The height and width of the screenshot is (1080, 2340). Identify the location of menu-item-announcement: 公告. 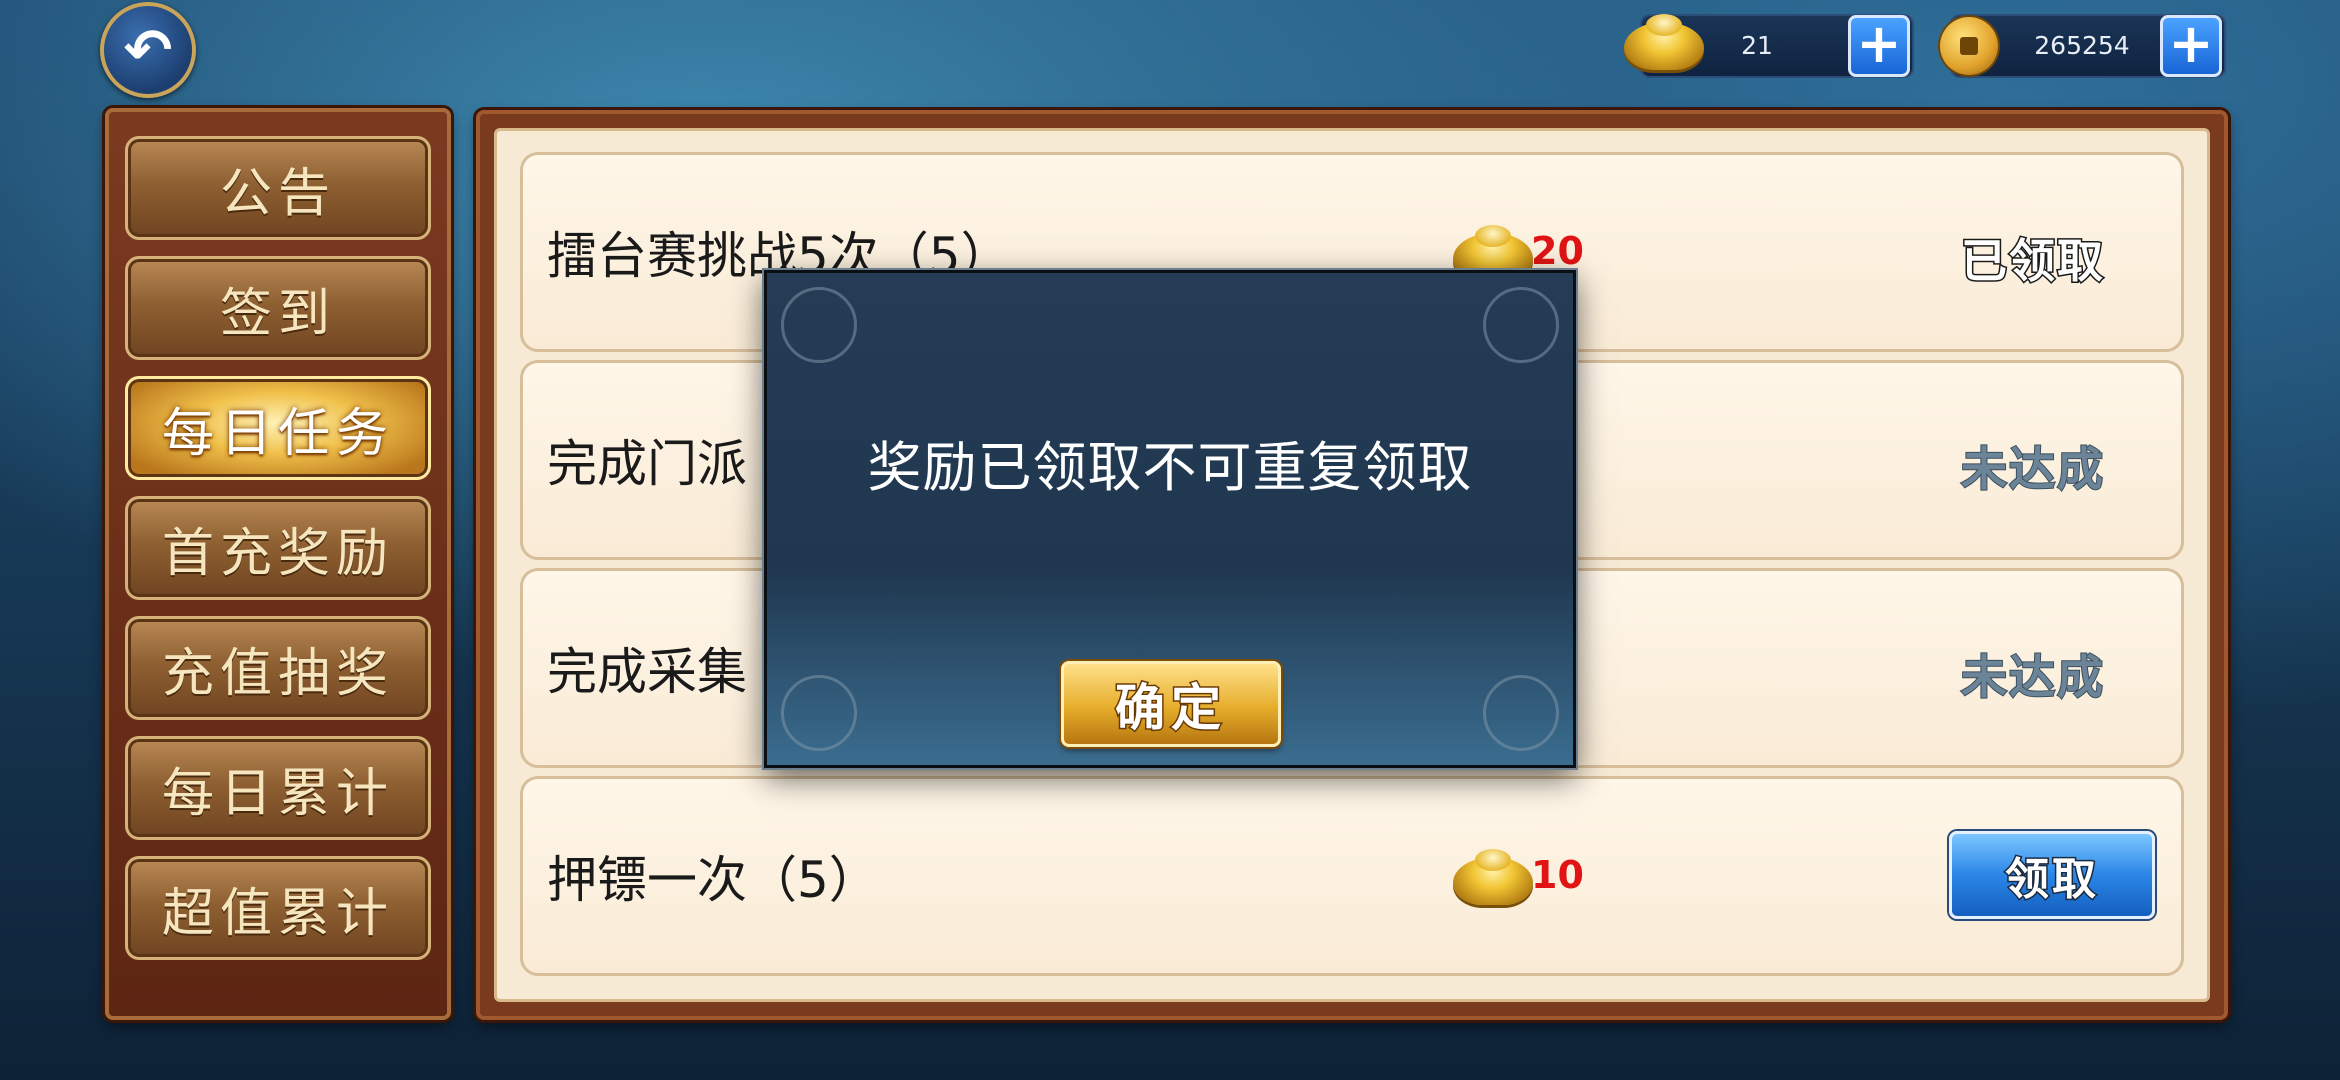
(278, 188).